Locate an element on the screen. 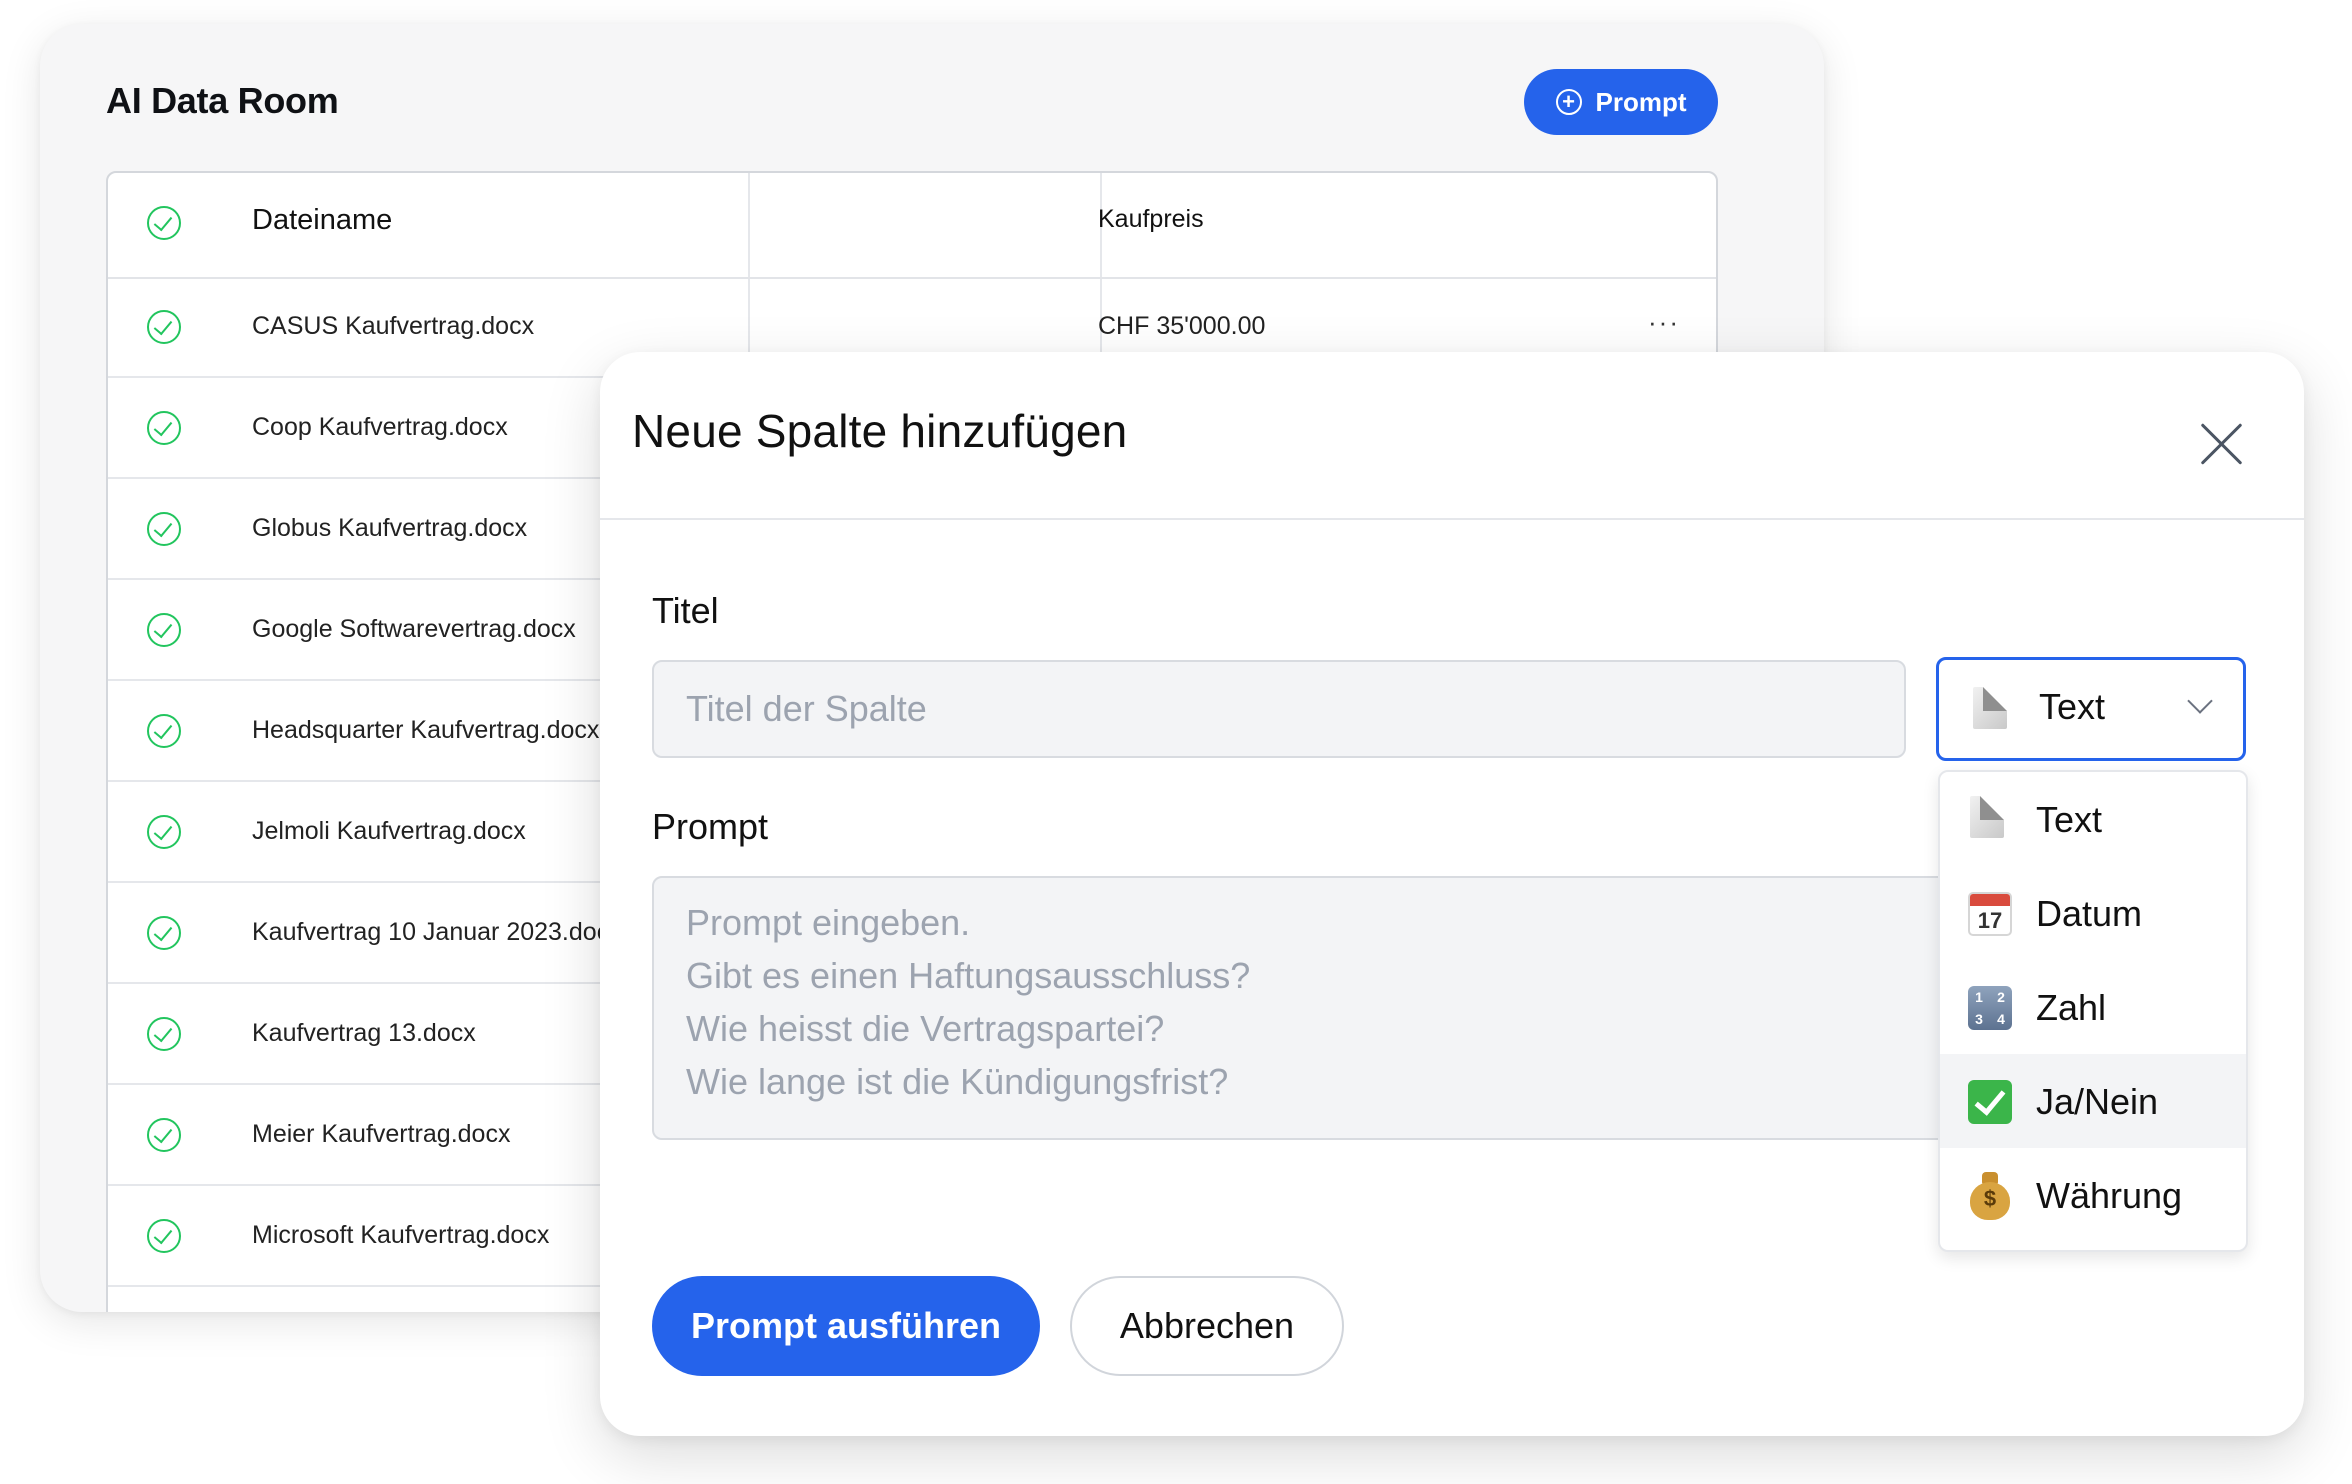 Image resolution: width=2352 pixels, height=1484 pixels. file-name: Kaufvertrag 10 Januar 2023.docx is located at coordinates (437, 932).